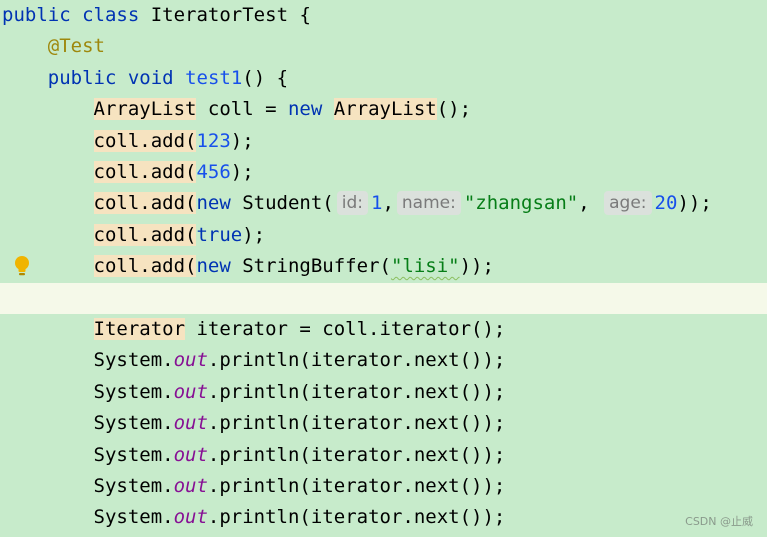 The image size is (767, 537). I want to click on watermark: CSDN @止威, so click(719, 521).